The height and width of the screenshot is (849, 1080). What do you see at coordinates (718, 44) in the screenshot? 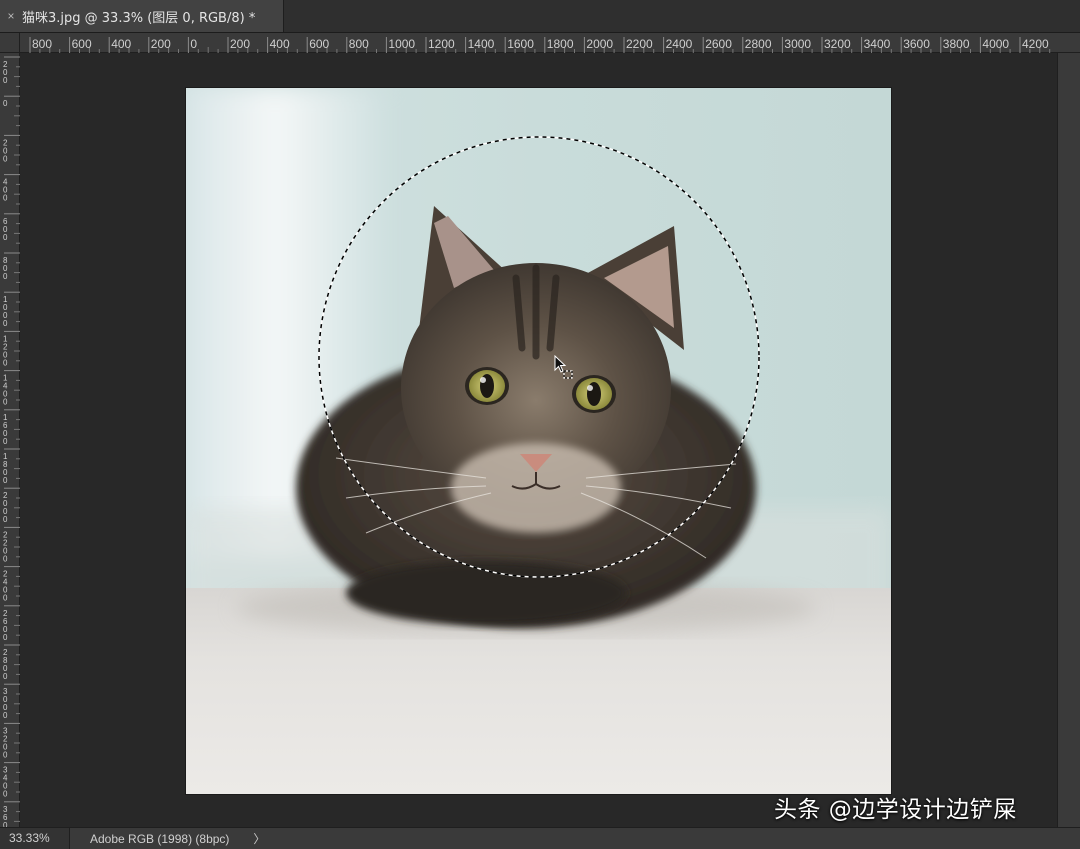
I see `ruler-label: 2600` at bounding box center [718, 44].